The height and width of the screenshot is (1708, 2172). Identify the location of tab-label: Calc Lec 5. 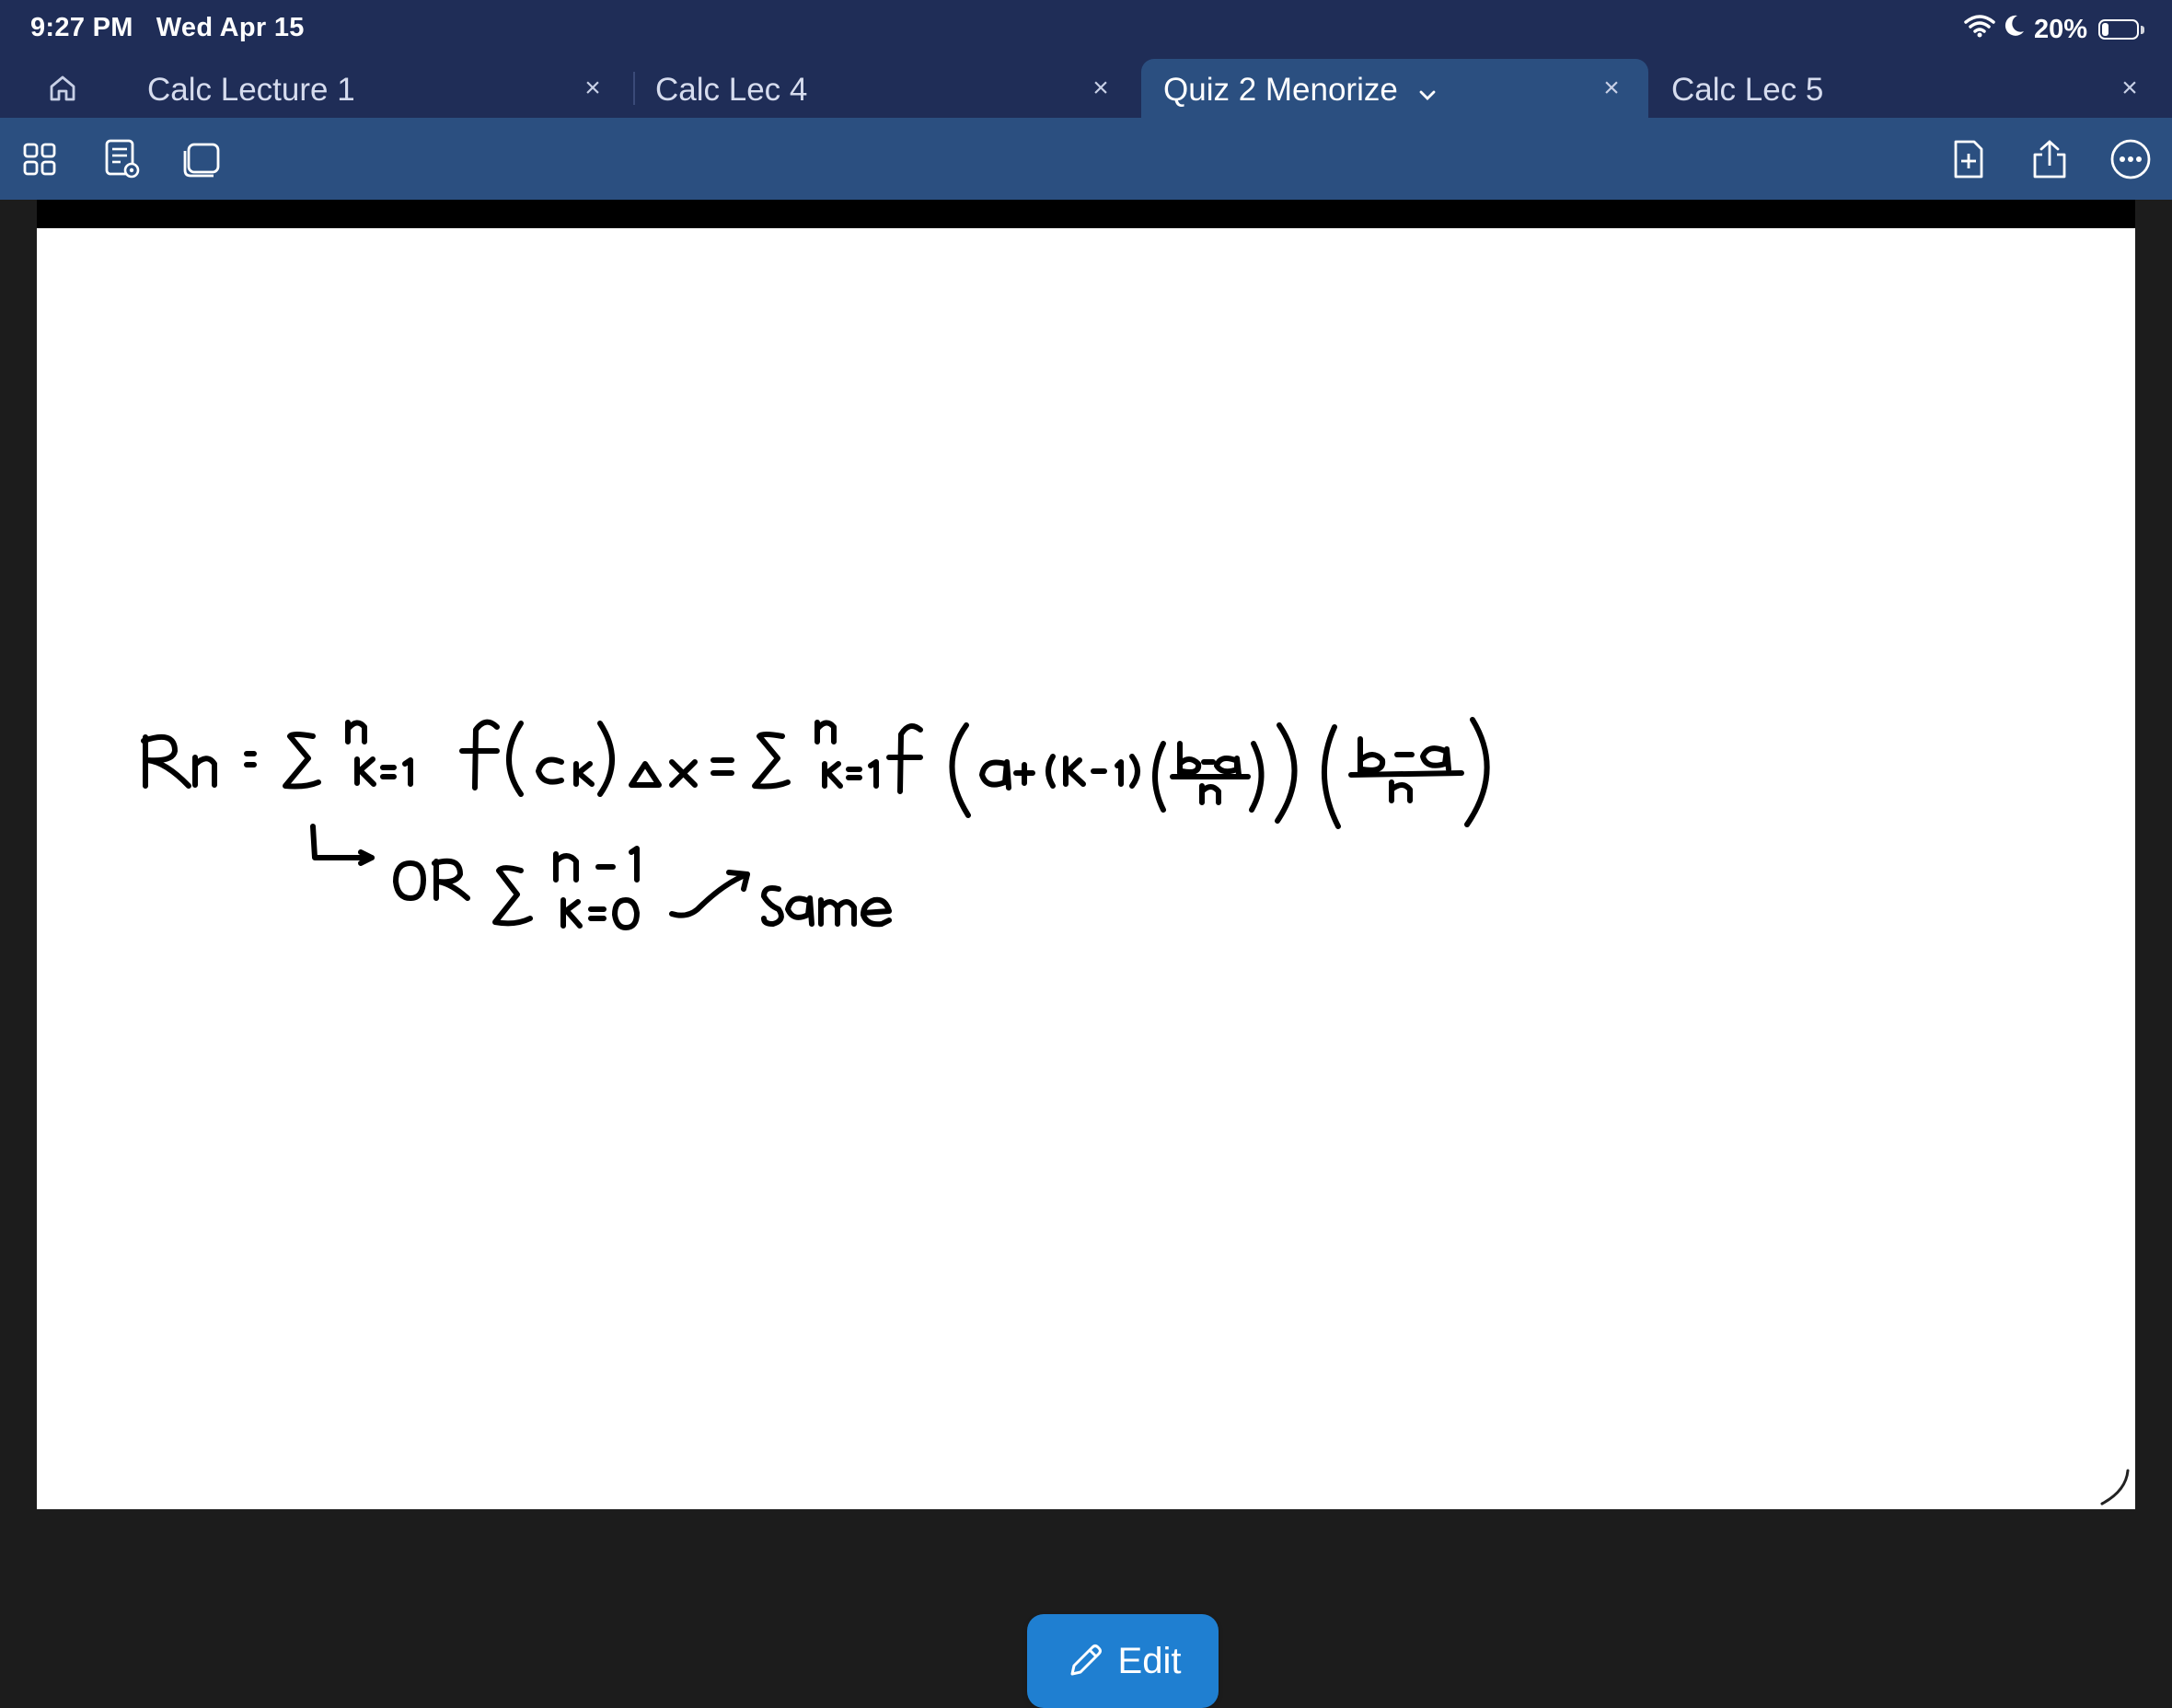
(1747, 90).